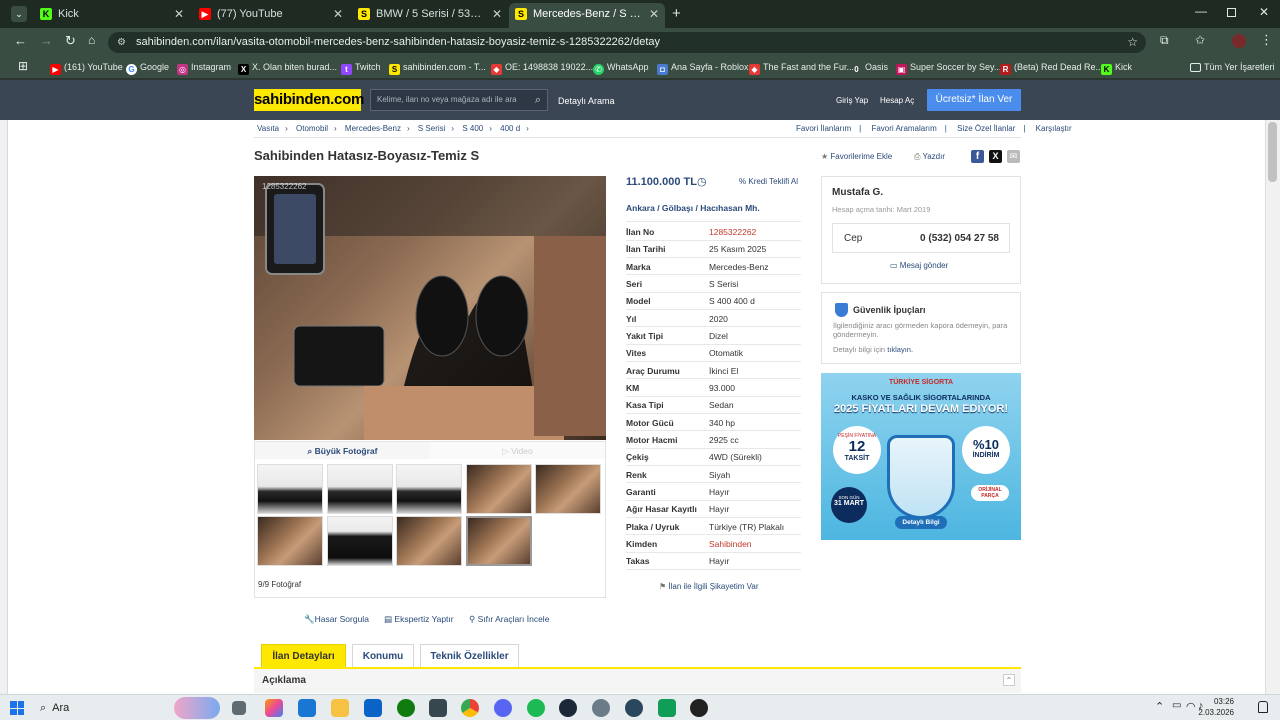 This screenshot has height=720, width=1280. What do you see at coordinates (709, 586) in the screenshot?
I see `complaint-link: ⚑ İlan ile İlgili Şikayetim Var` at bounding box center [709, 586].